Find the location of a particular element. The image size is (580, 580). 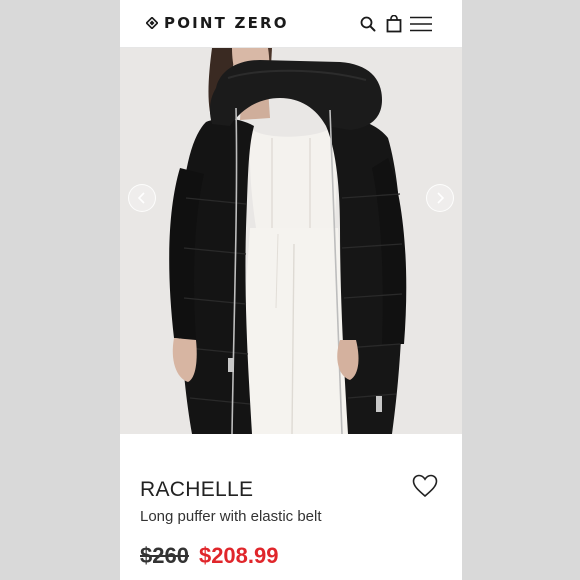

price-row: $260 $208.99 is located at coordinates (209, 556).